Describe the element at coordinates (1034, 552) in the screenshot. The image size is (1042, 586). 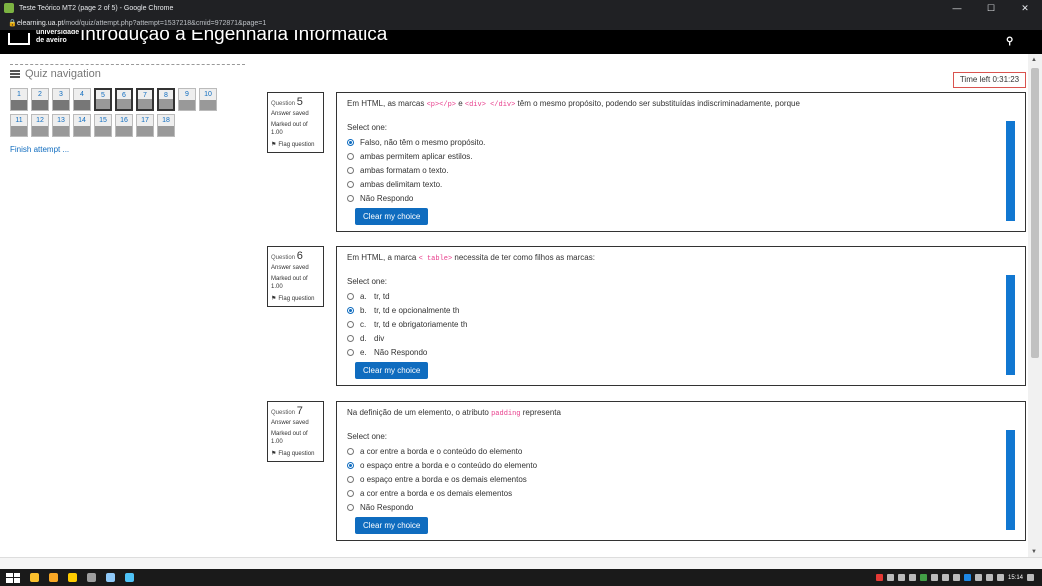
I see `scroll-down-icon: ▼` at that location.